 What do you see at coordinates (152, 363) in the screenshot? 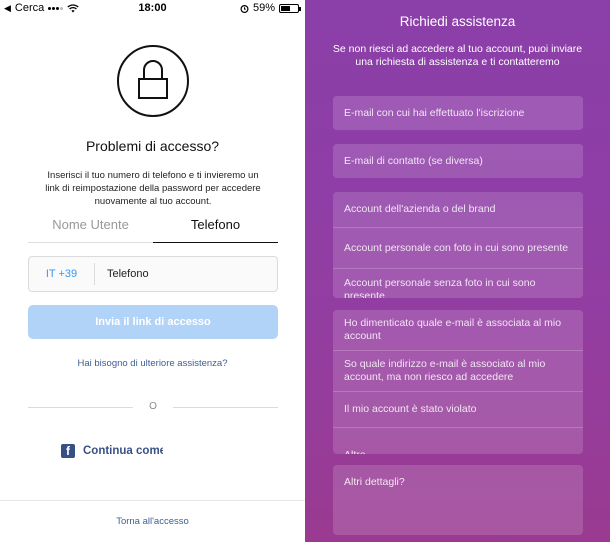
I see `need-more-help-link: Hai bisogno di ulteriore assistenza?` at bounding box center [152, 363].